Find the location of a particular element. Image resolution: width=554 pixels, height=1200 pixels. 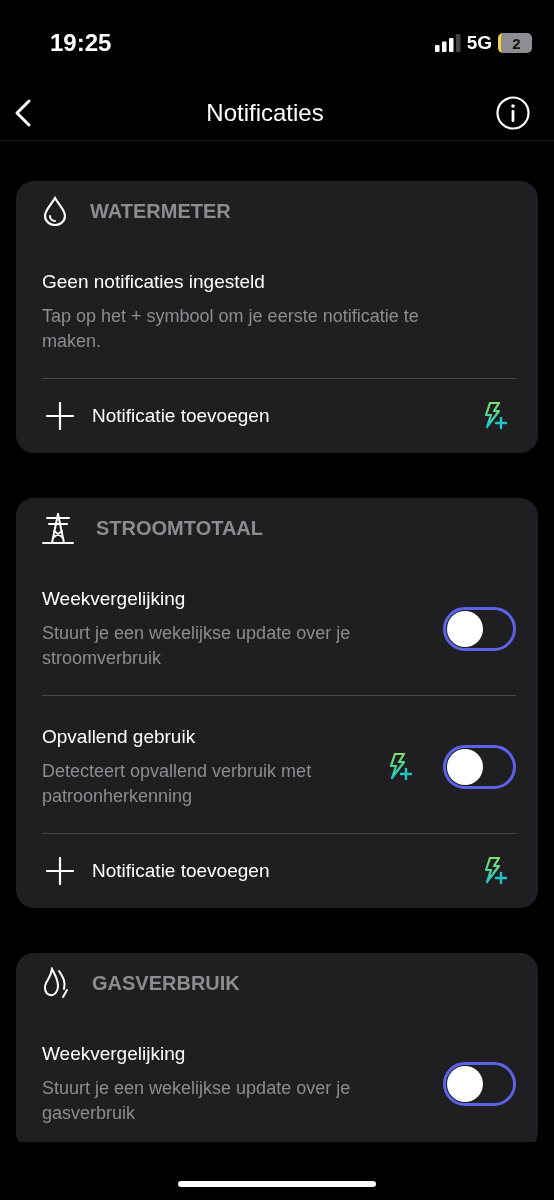

notification-description: Stuurt je een wekelijkse update over je stroomverbruik is located at coordinates (197, 646).